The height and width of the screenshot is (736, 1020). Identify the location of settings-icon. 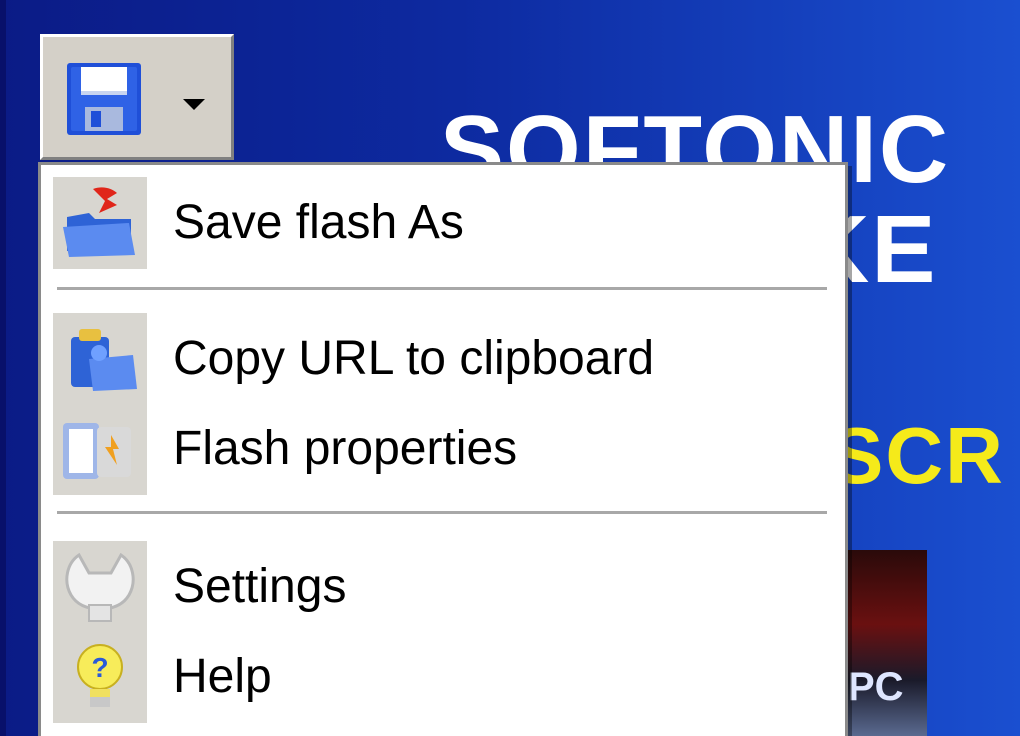
(100, 587).